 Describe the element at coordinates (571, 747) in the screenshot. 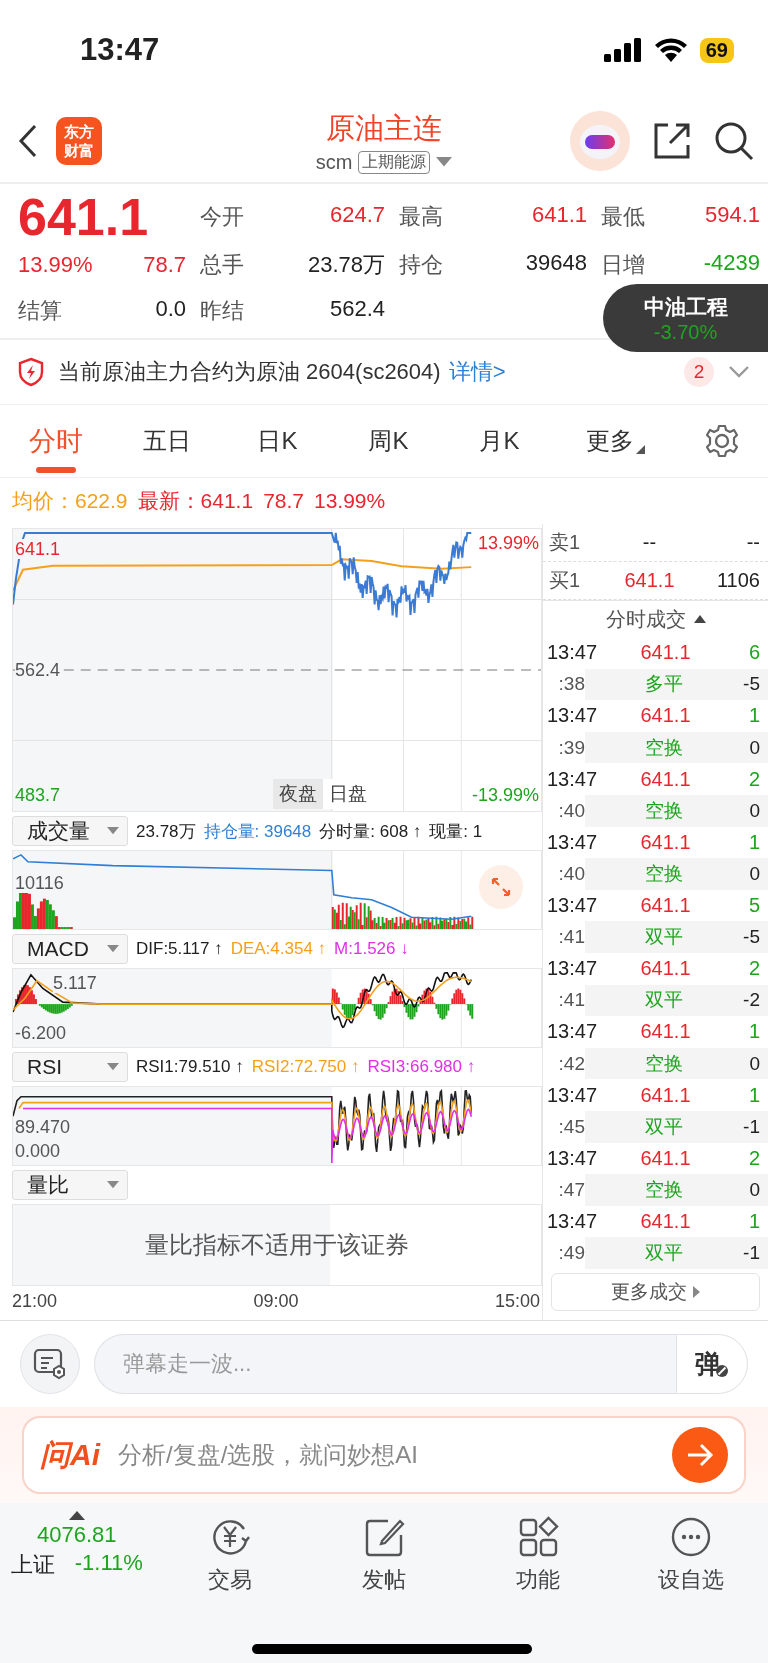

I see `trade-seconds: :39` at that location.